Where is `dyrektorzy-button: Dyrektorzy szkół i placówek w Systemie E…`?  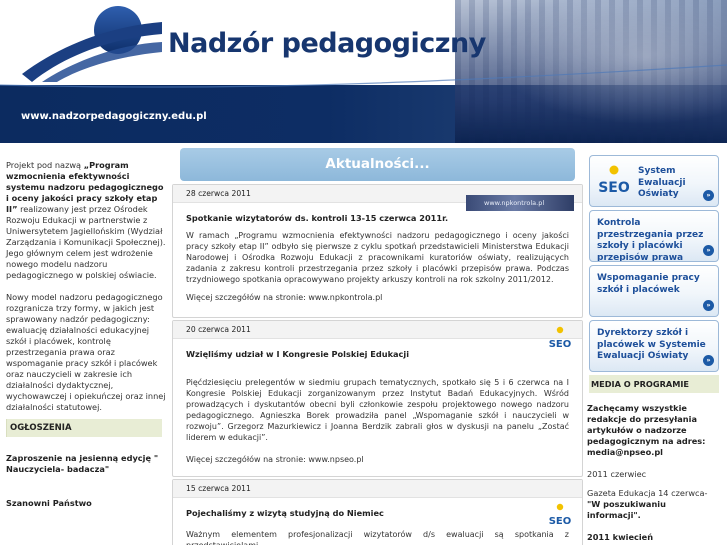
dyrektorzy-button: Dyrektorzy szkół i placówek w Systemie E… is located at coordinates (654, 346).